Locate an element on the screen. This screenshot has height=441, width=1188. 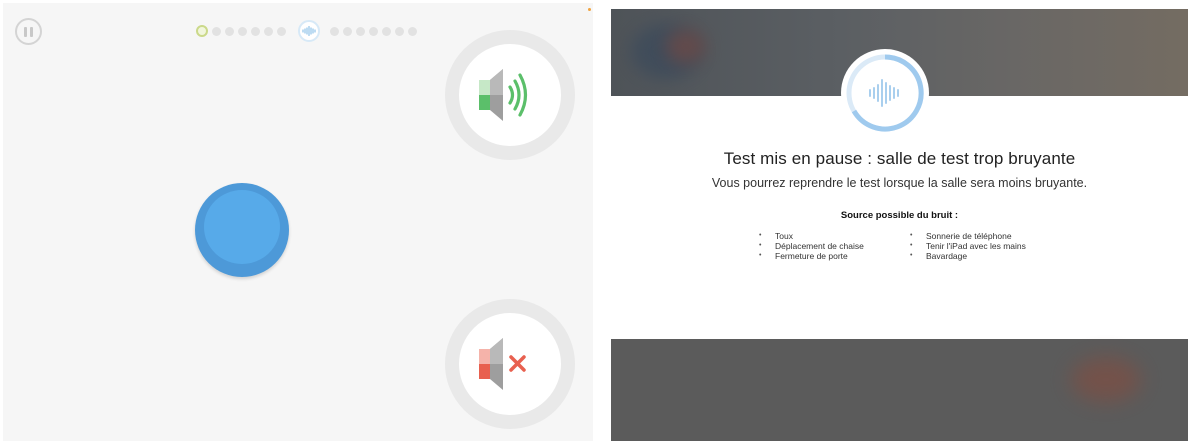
list-item: Bavardage is located at coordinates (968, 256).